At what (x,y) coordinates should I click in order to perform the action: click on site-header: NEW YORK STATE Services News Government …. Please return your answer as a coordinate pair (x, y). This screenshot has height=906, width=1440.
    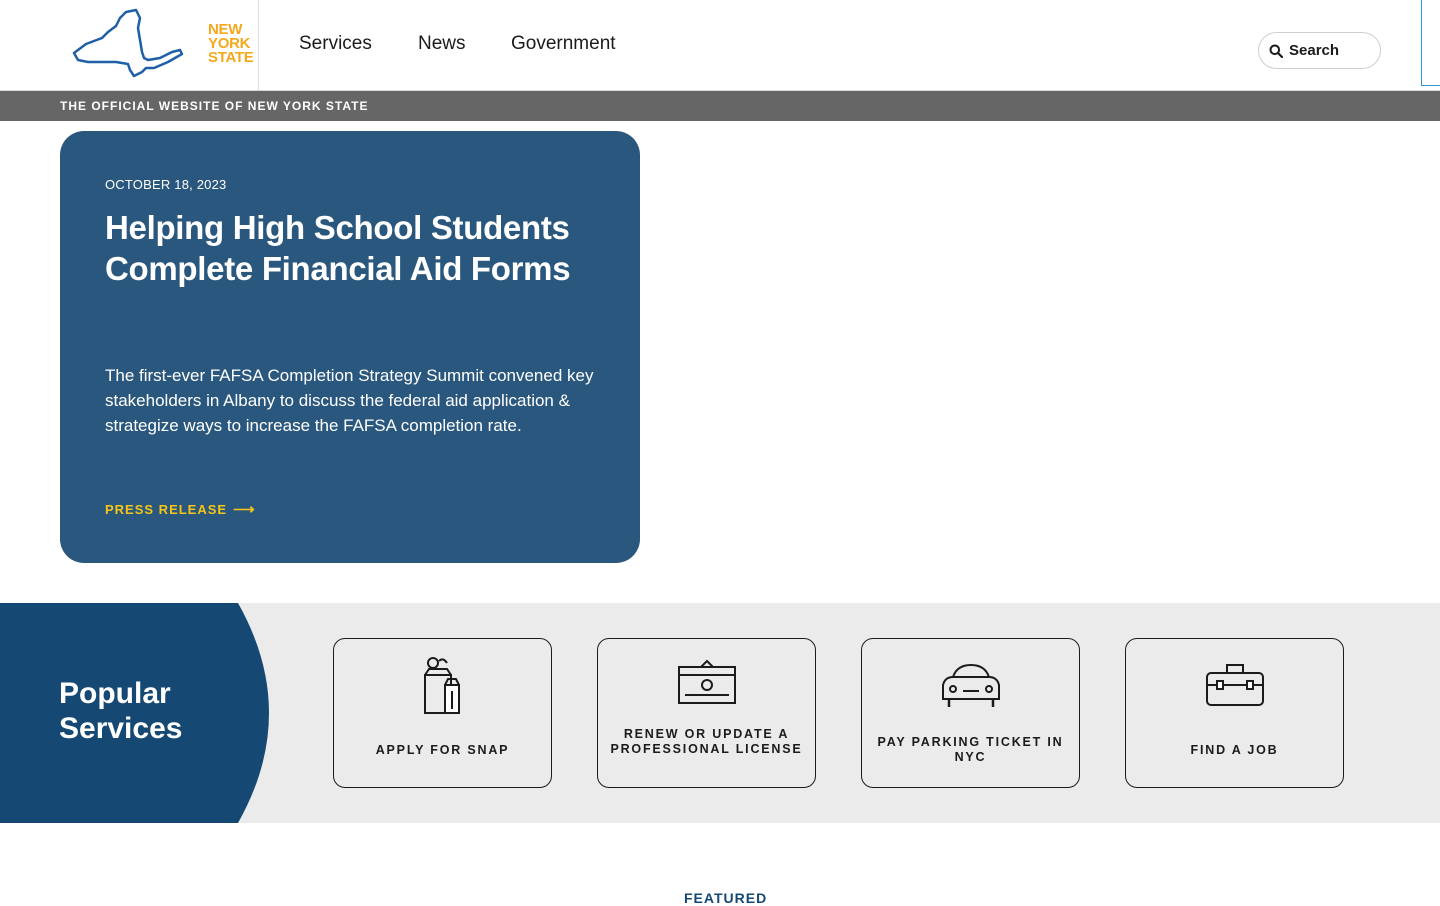
    Looking at the image, I should click on (720, 45).